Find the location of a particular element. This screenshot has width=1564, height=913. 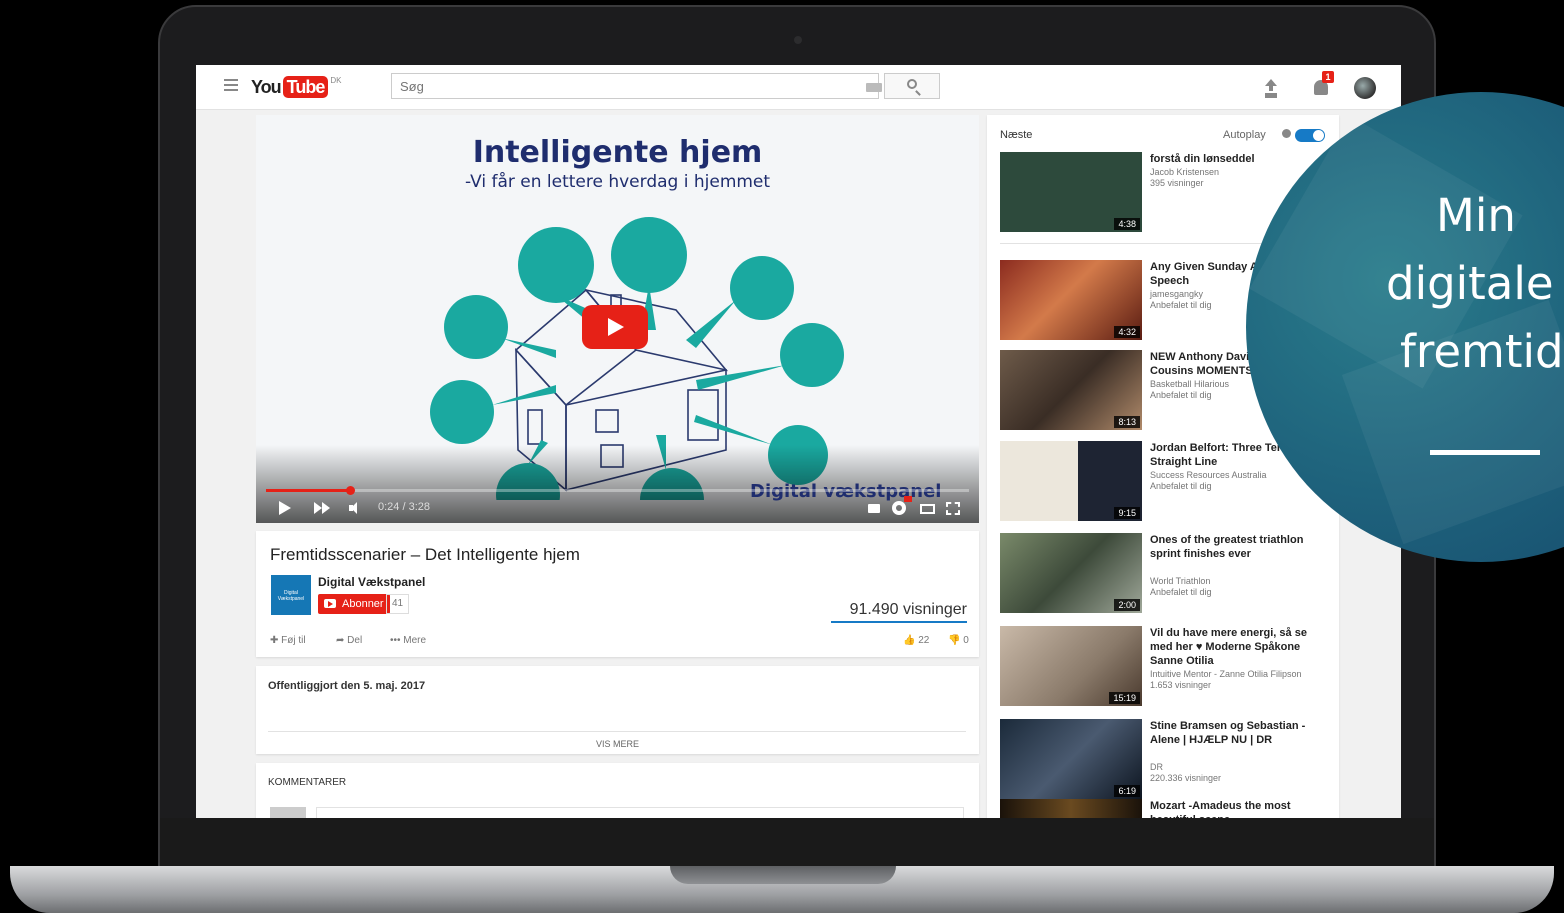

video-thumbnail is located at coordinates (1071, 808).